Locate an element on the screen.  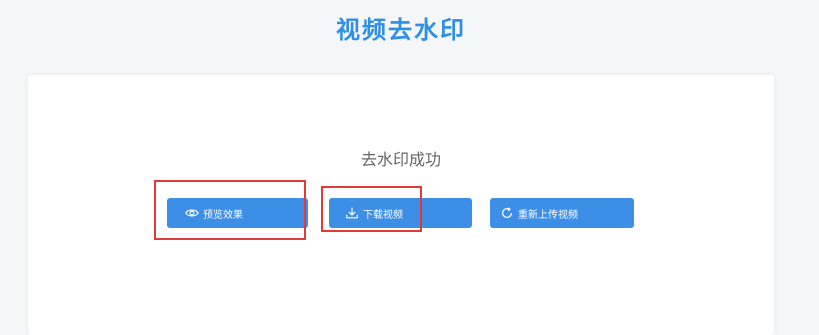
reupload-button: 重新上传视频 is located at coordinates (562, 213).